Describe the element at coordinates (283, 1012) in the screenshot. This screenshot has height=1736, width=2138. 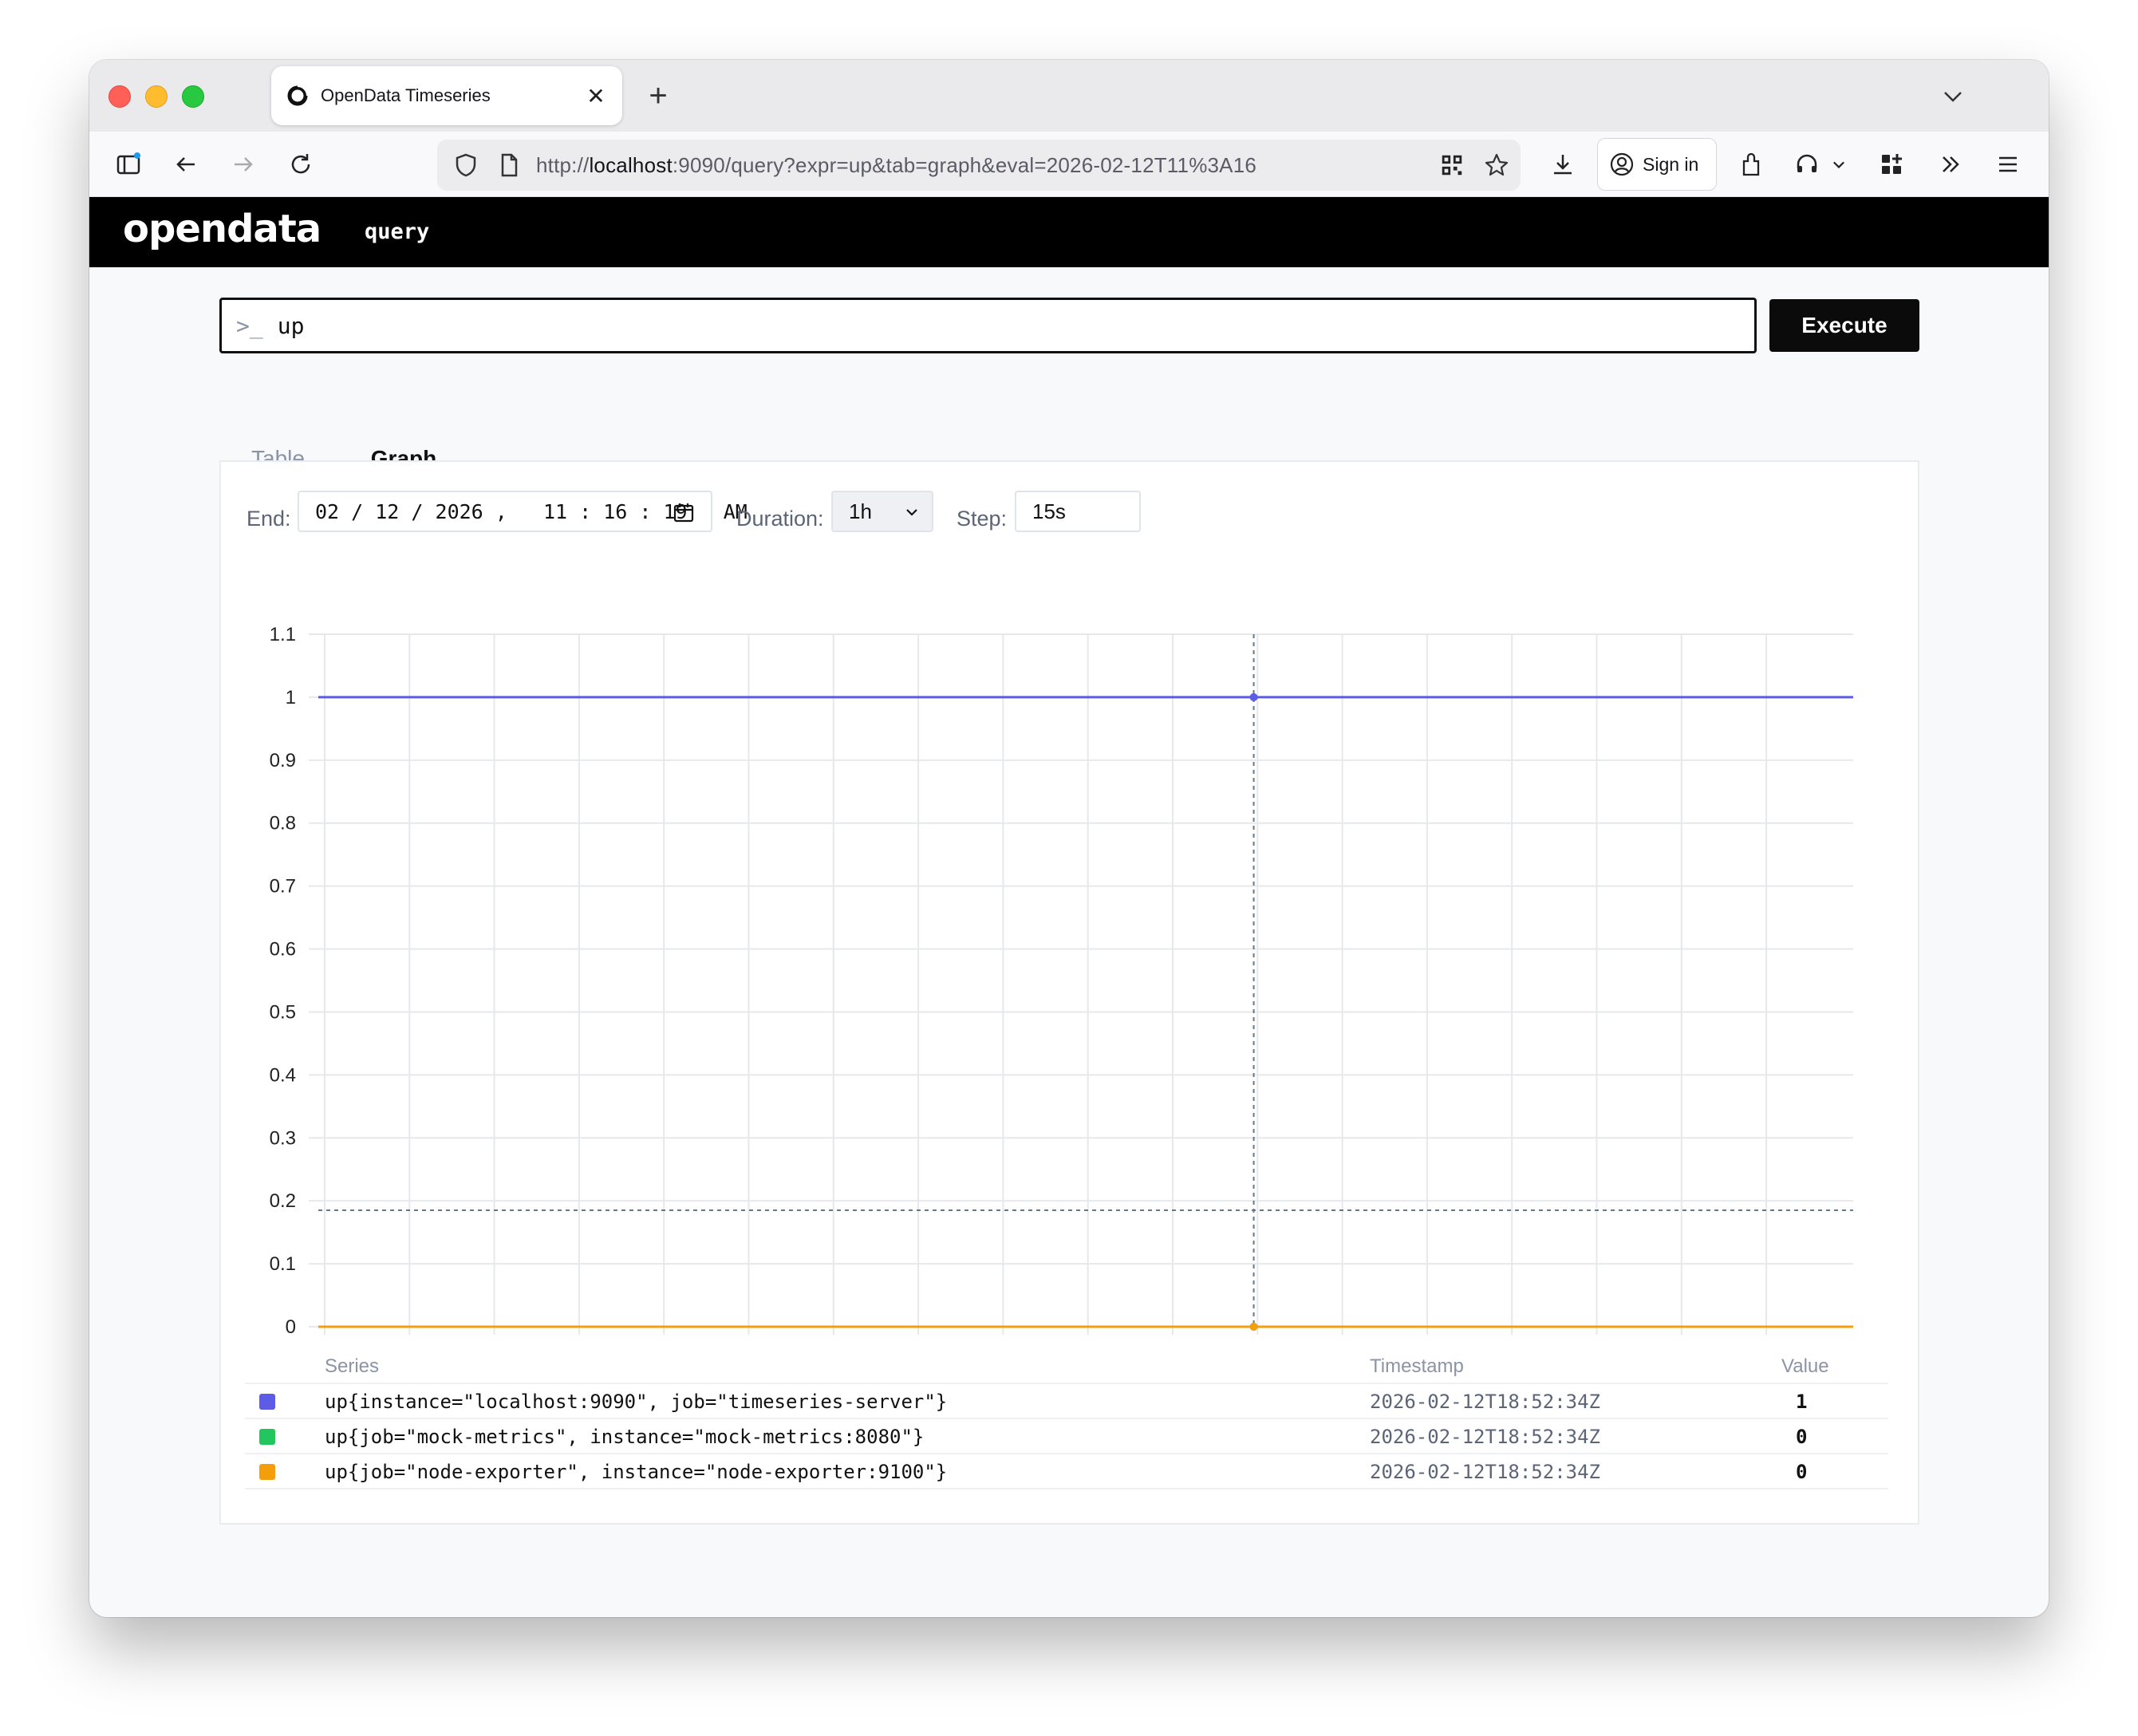
I see `y-tick-label: 0.5` at that location.